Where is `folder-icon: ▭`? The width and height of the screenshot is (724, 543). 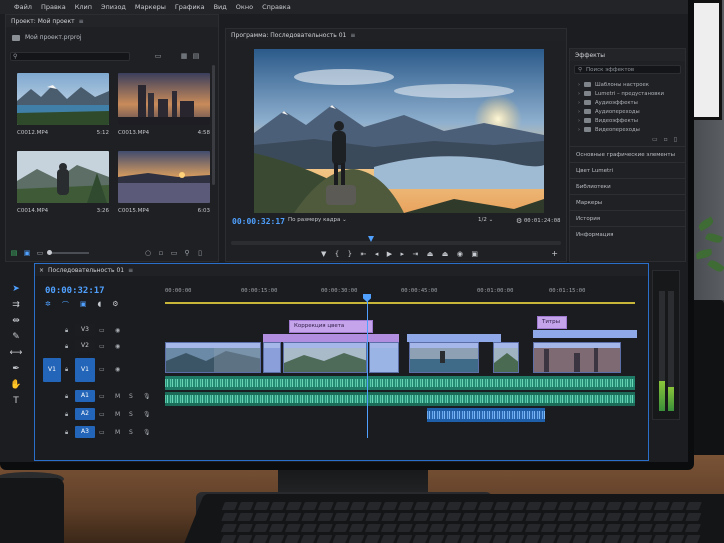
folder-icon: ▭ is located at coordinates (174, 253).